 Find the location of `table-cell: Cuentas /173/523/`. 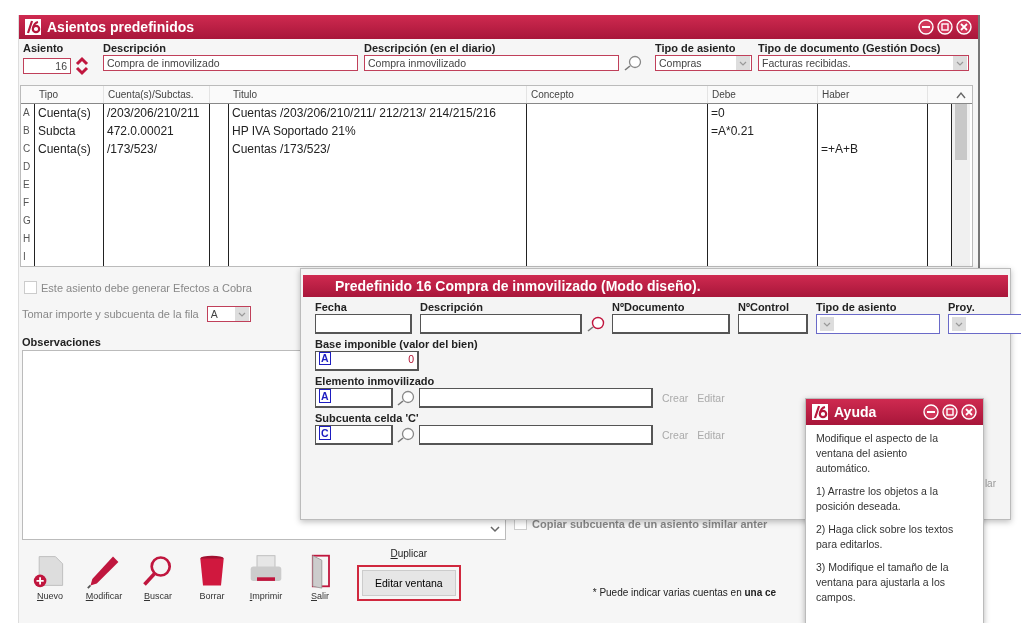

table-cell: Cuentas /173/523/ is located at coordinates (281, 149).